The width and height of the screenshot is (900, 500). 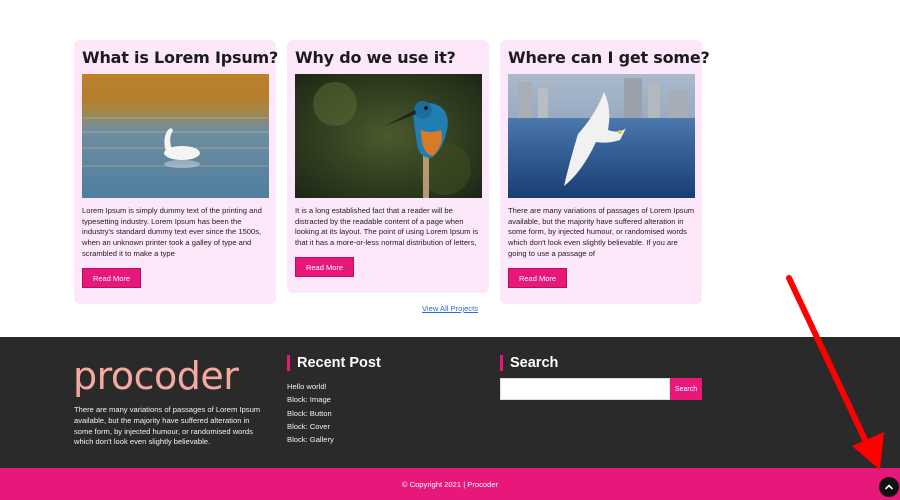 I want to click on card-title: Where can I get some?, so click(x=609, y=57).